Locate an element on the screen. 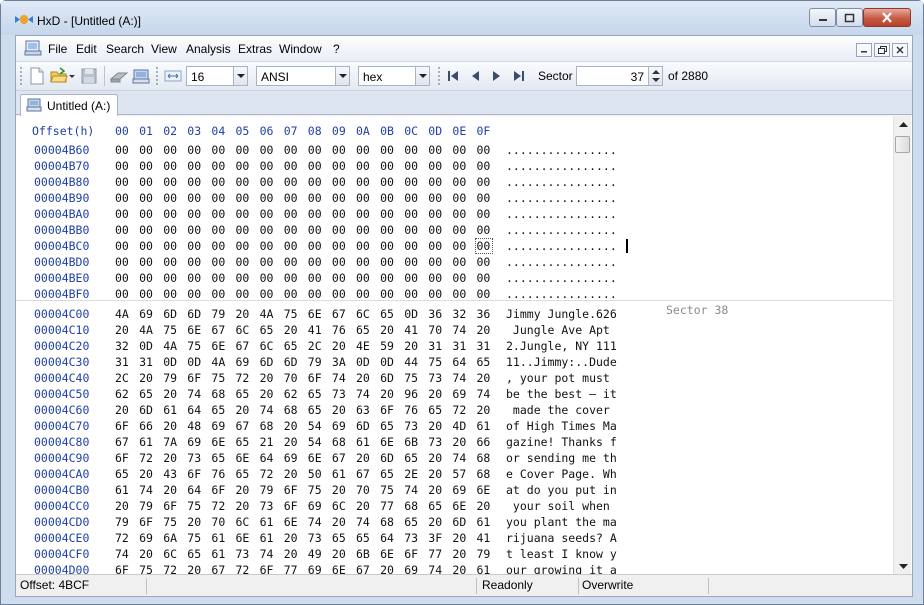 This screenshot has height=605, width=924. hex-byte: 57 is located at coordinates (459, 474).